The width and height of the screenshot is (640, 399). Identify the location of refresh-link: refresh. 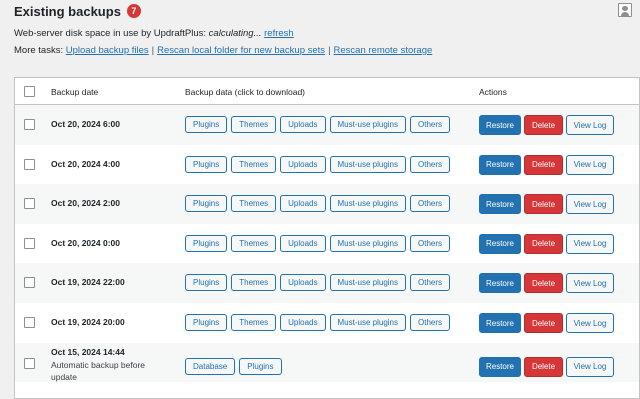
(279, 33).